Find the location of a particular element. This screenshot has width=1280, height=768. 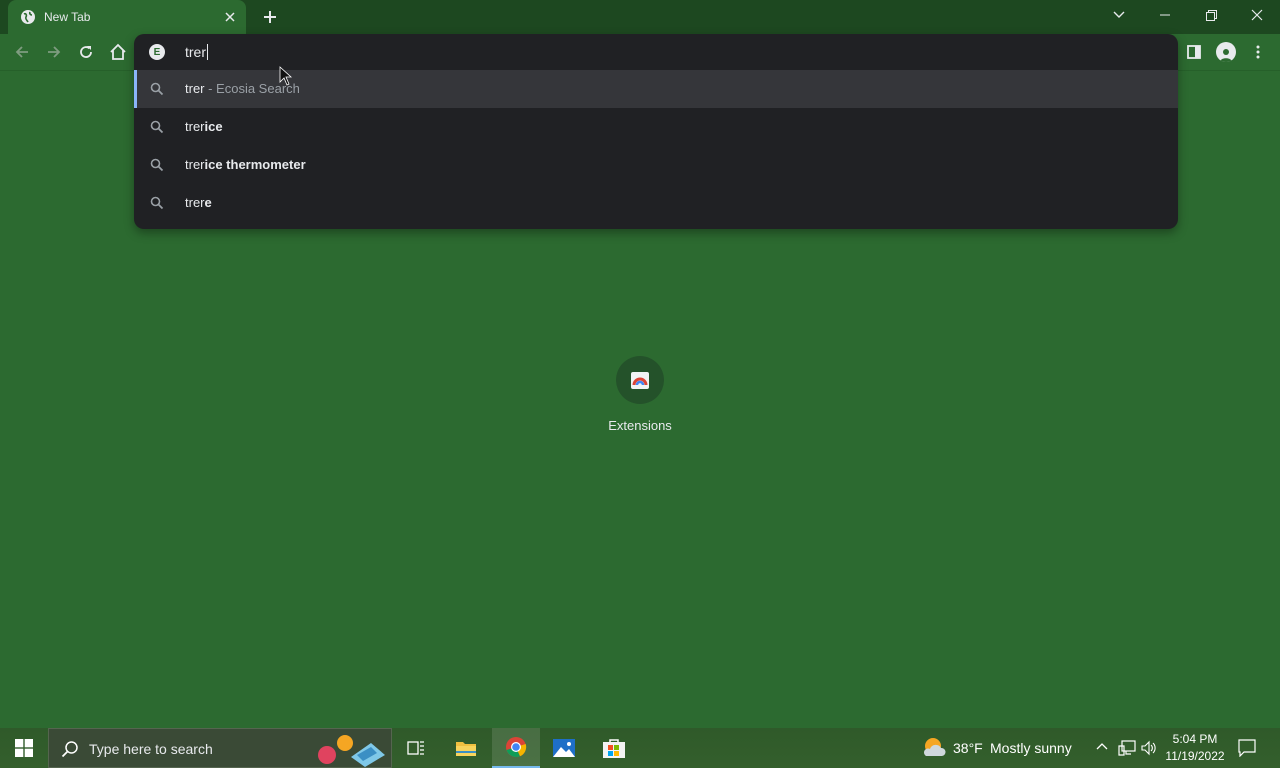

suggestion-text: trerice is located at coordinates (204, 126).